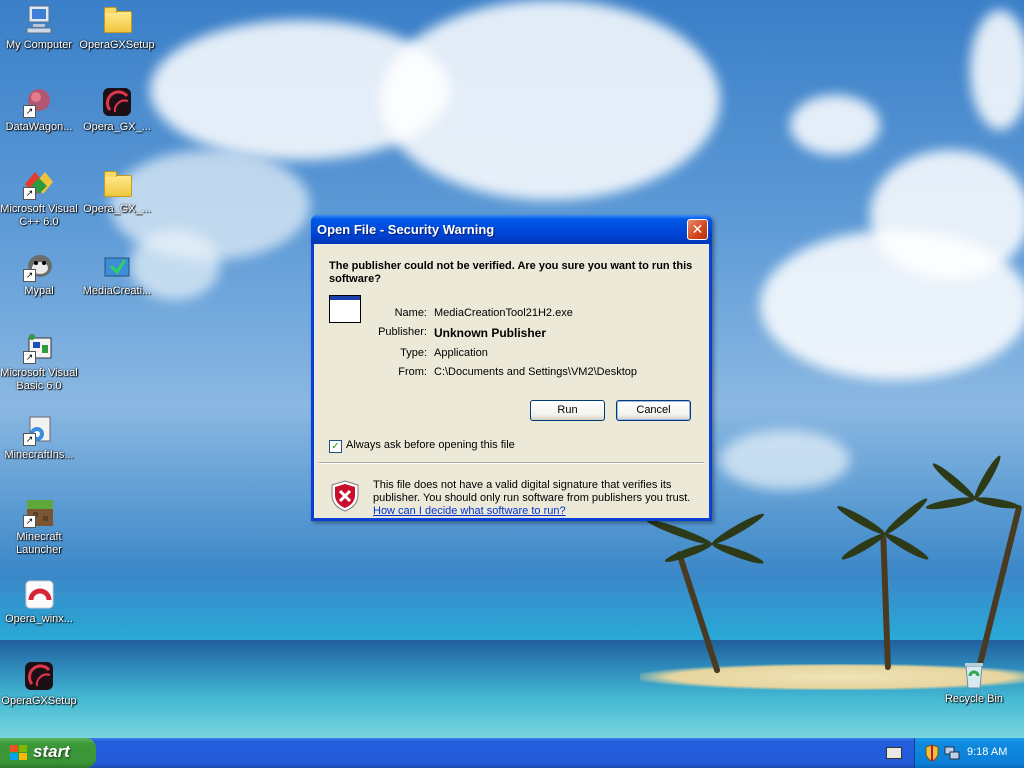  I want to click on desktop-icon-operagxsetup-2: OperaGXSetup, so click(39, 684).